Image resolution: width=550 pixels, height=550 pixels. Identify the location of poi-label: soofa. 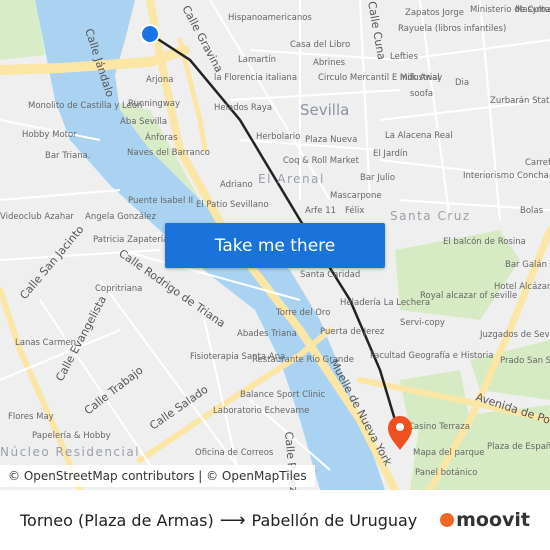
(421, 94).